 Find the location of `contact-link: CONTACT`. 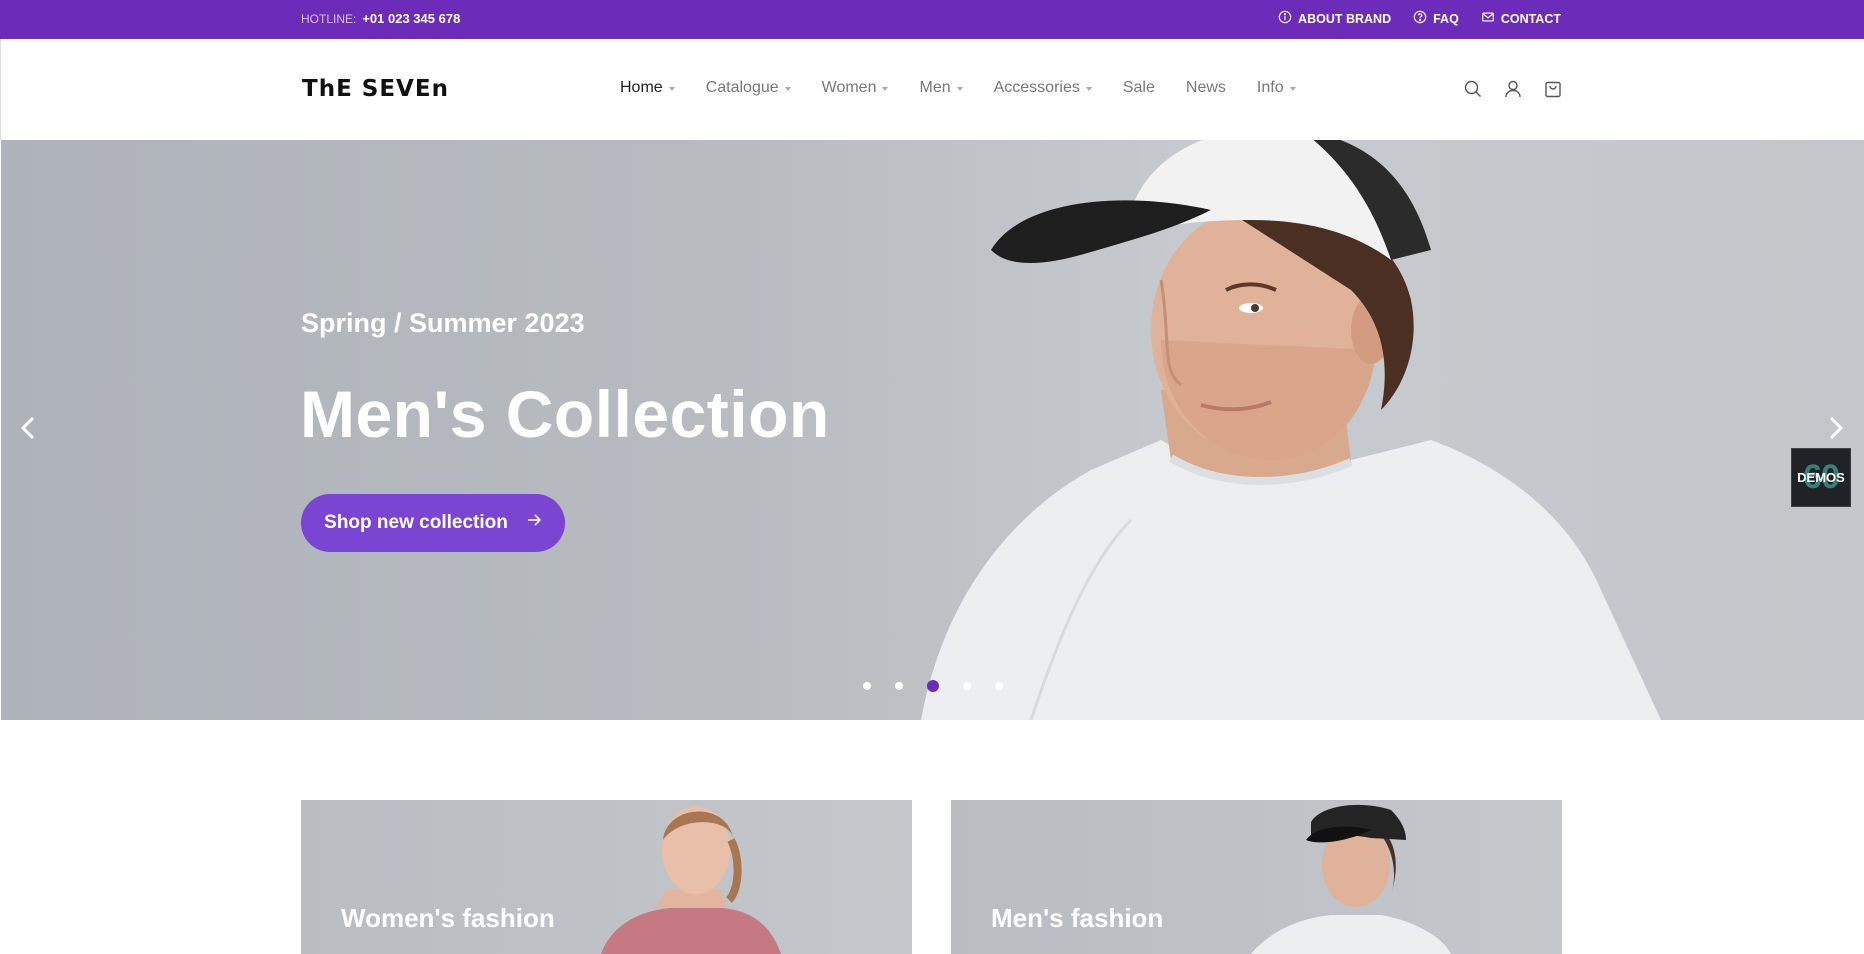

contact-link: CONTACT is located at coordinates (1521, 18).